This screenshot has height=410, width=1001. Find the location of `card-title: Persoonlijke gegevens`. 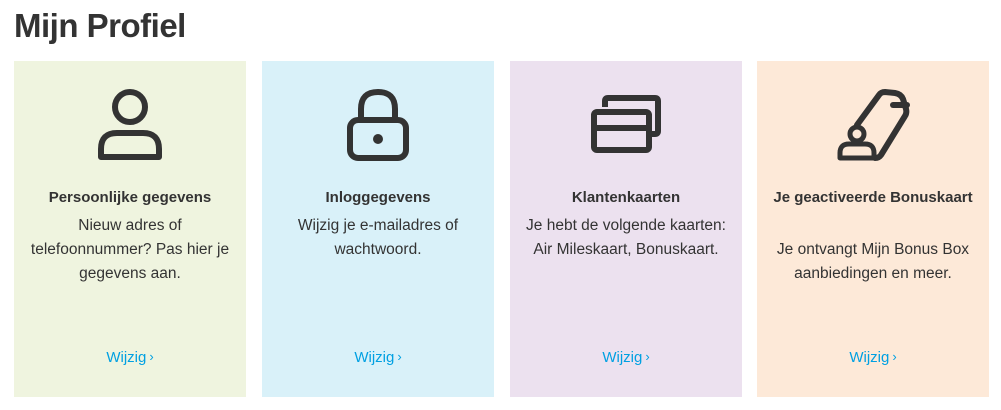

card-title: Persoonlijke gegevens is located at coordinates (130, 197).